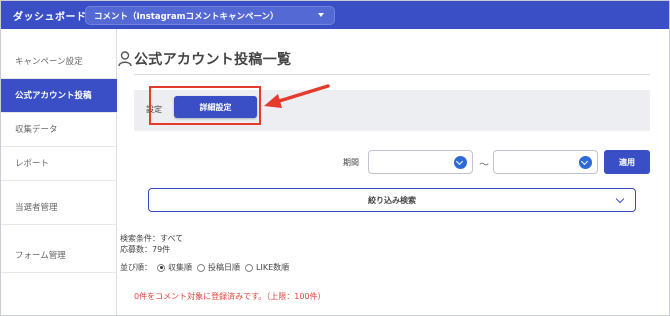  What do you see at coordinates (59, 130) in the screenshot?
I see `sidebar-item-collected-data: 収集データ` at bounding box center [59, 130].